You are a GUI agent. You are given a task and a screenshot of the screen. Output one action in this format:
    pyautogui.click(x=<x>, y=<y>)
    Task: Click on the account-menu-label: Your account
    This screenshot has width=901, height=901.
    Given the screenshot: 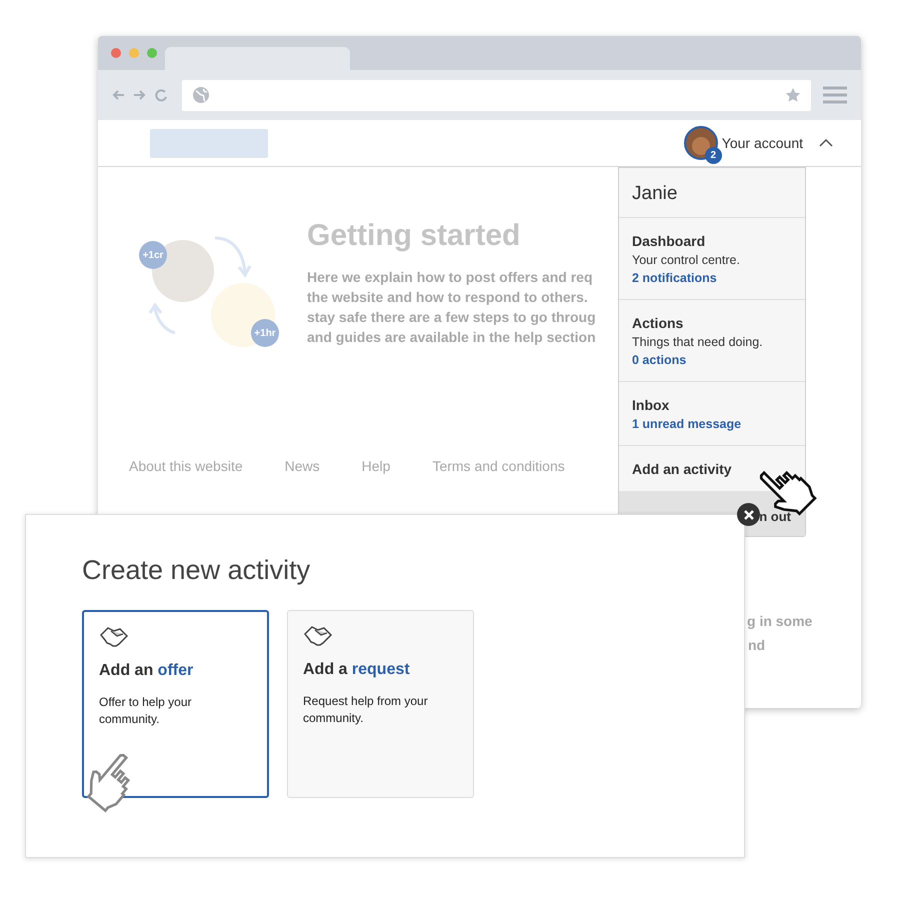 What is the action you would take?
    pyautogui.click(x=762, y=143)
    